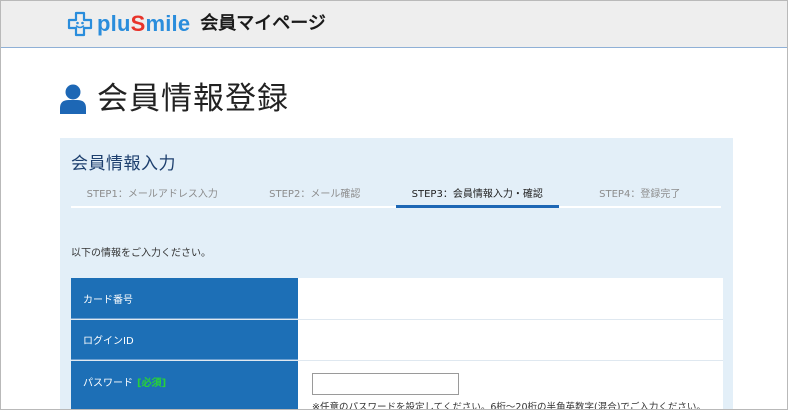  Describe the element at coordinates (510, 298) in the screenshot. I see `card-number-value` at that location.